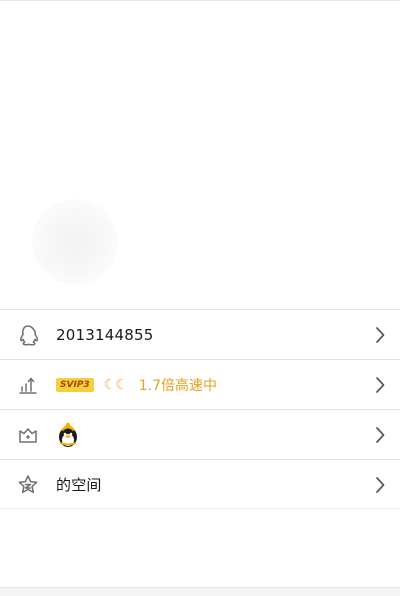  I want to click on row-space: 的空间, so click(200, 484).